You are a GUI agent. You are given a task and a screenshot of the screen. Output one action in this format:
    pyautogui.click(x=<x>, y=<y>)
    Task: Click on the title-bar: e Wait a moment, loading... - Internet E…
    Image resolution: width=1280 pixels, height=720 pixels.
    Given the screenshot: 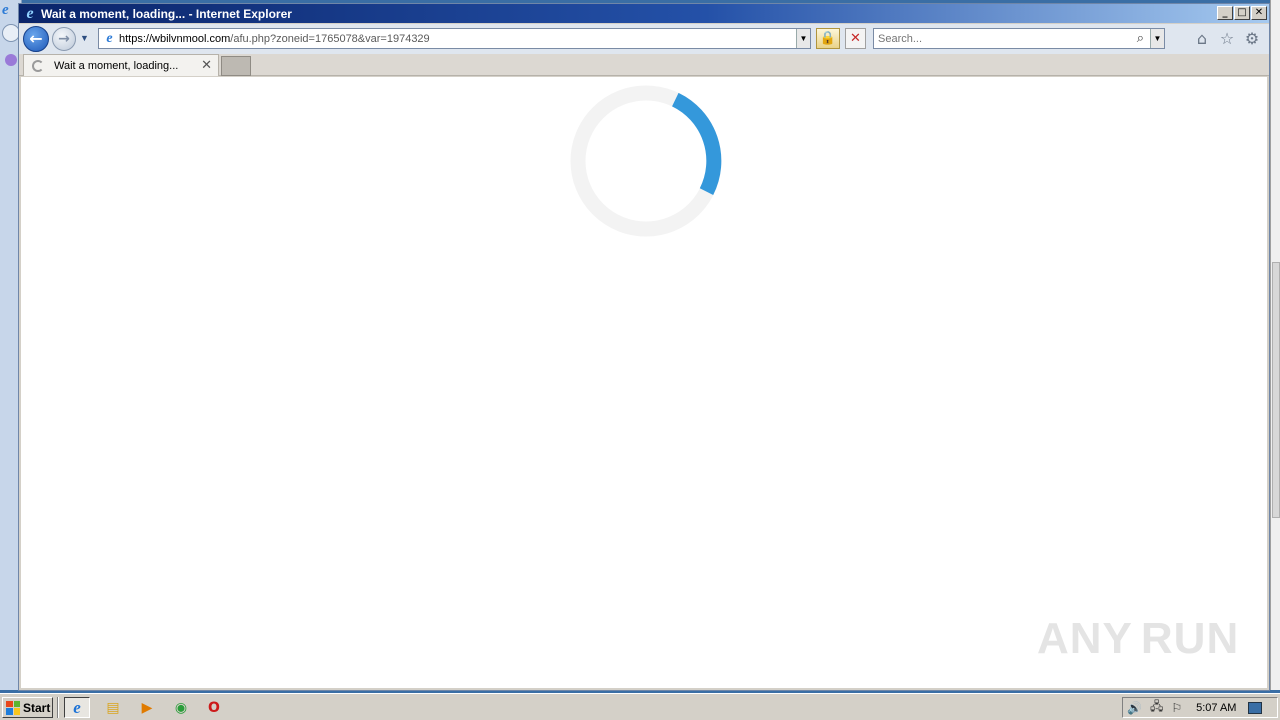 What is the action you would take?
    pyautogui.click(x=644, y=13)
    